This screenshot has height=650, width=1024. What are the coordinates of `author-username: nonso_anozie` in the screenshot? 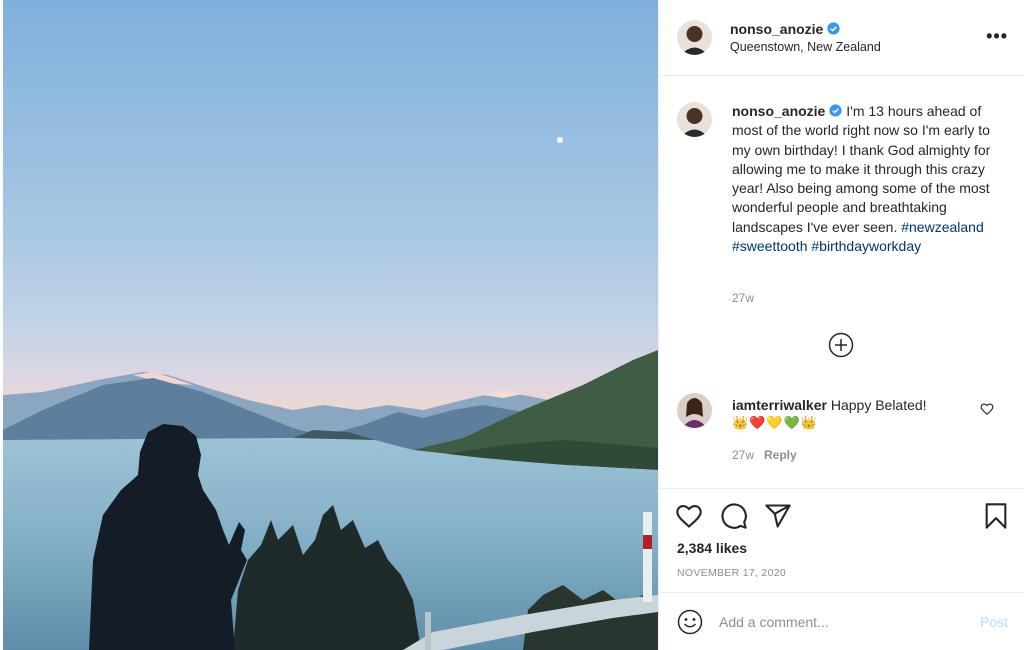 It's located at (785, 29).